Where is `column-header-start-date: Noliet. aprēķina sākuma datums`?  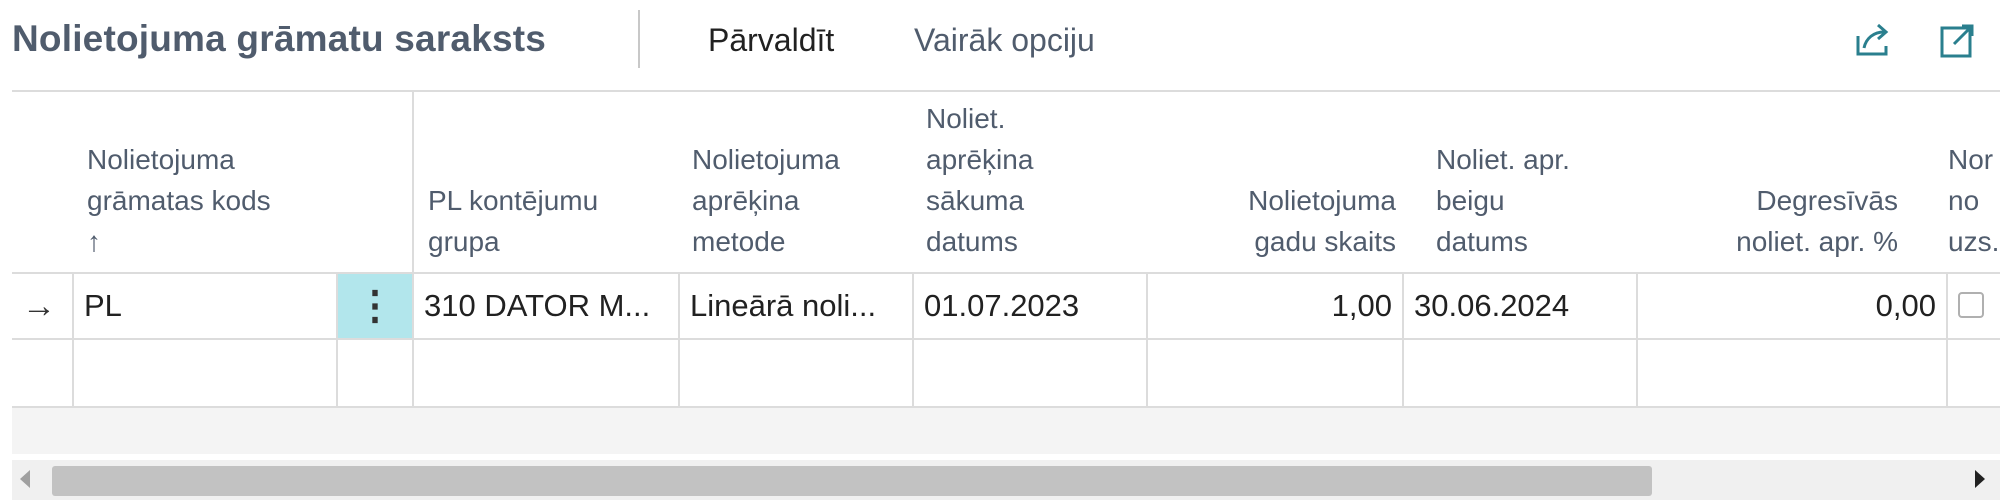 column-header-start-date: Noliet. aprēķina sākuma datums is located at coordinates (1026, 182).